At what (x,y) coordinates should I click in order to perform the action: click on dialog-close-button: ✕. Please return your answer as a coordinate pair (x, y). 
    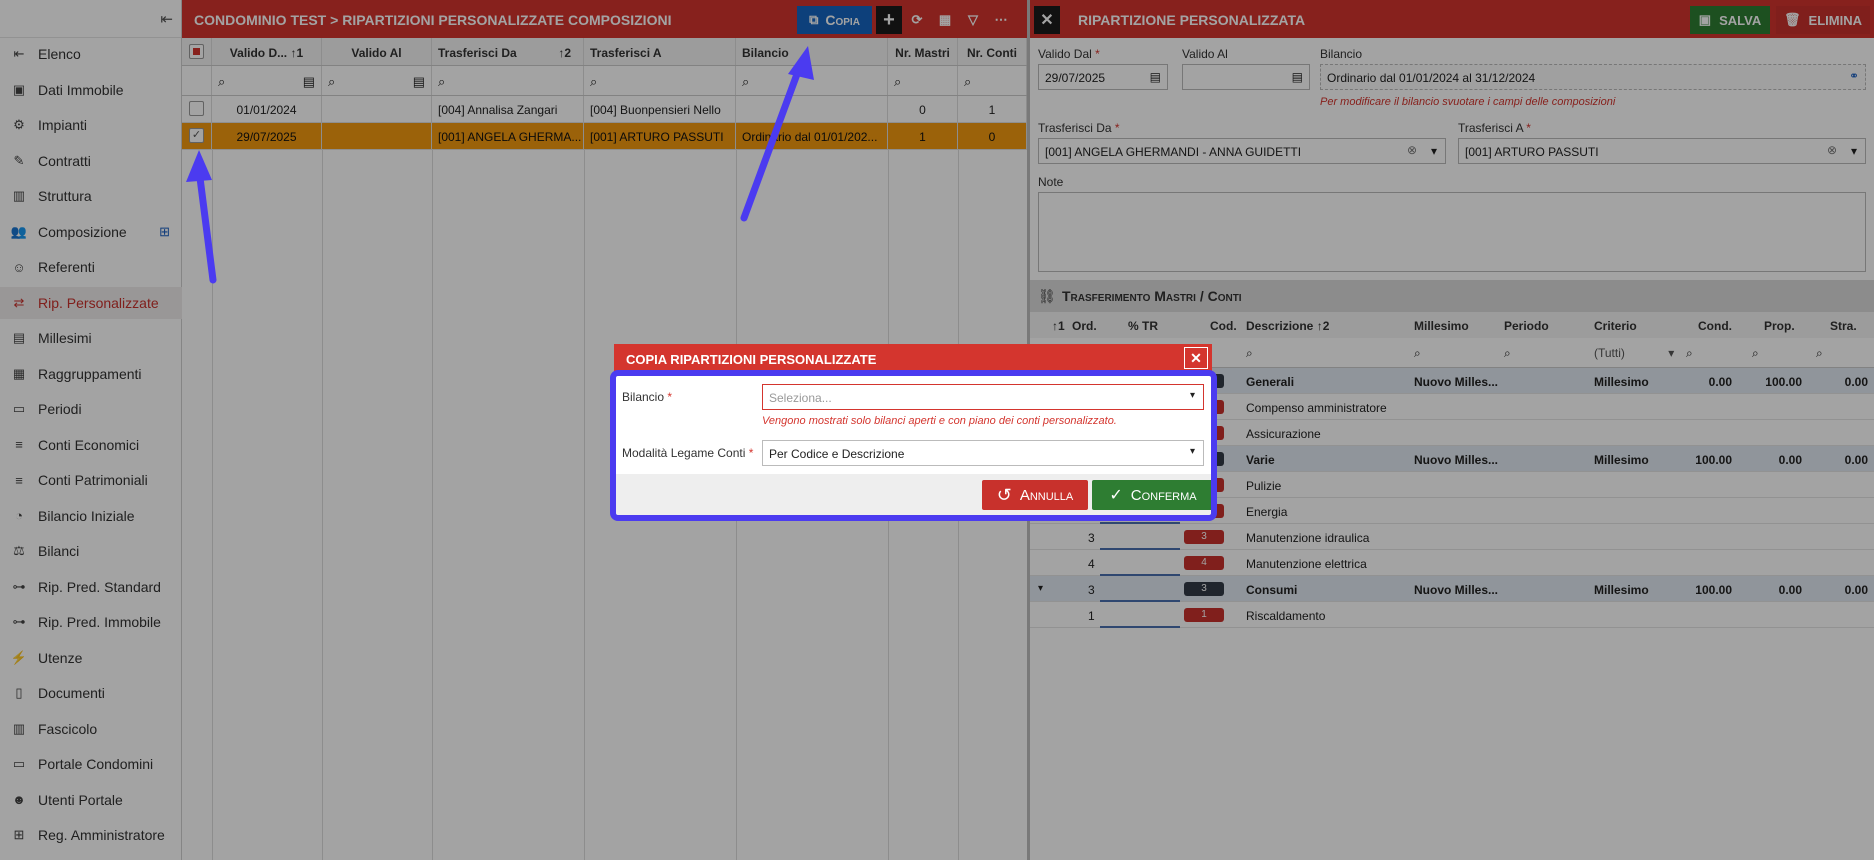
    Looking at the image, I should click on (1196, 358).